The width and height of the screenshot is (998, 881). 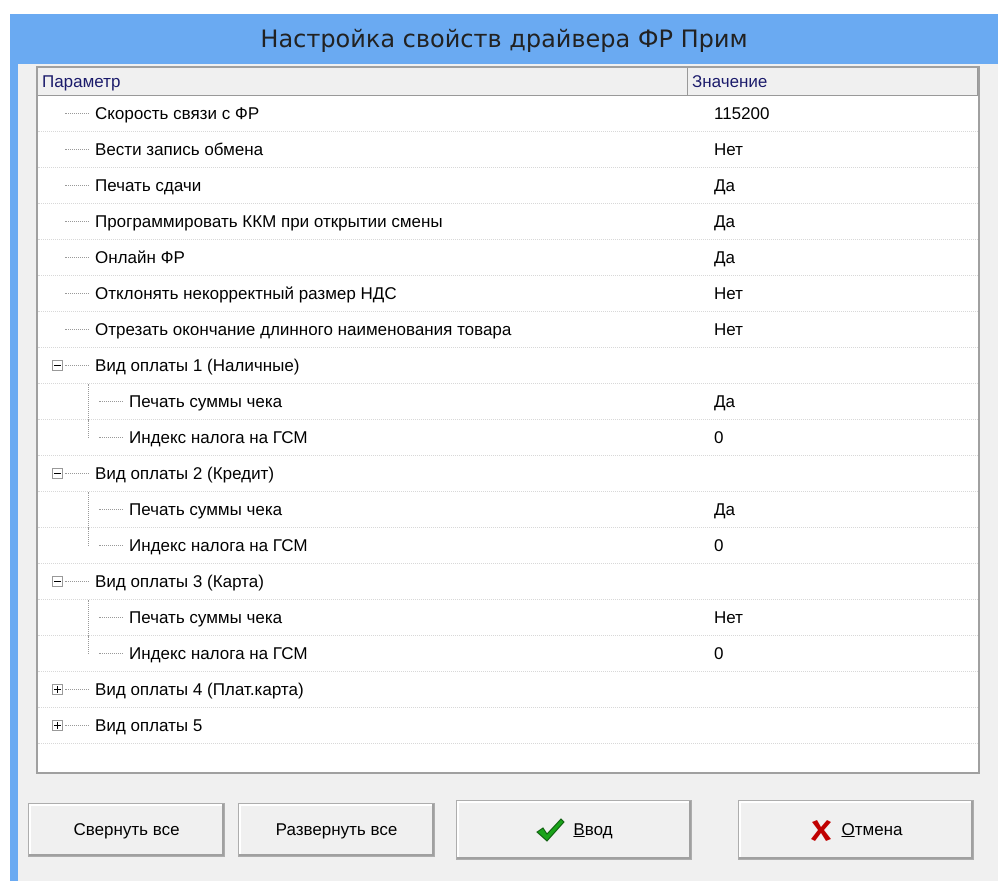 What do you see at coordinates (179, 581) in the screenshot?
I see `parameter-name: Вид оплаты 3 (Карта)` at bounding box center [179, 581].